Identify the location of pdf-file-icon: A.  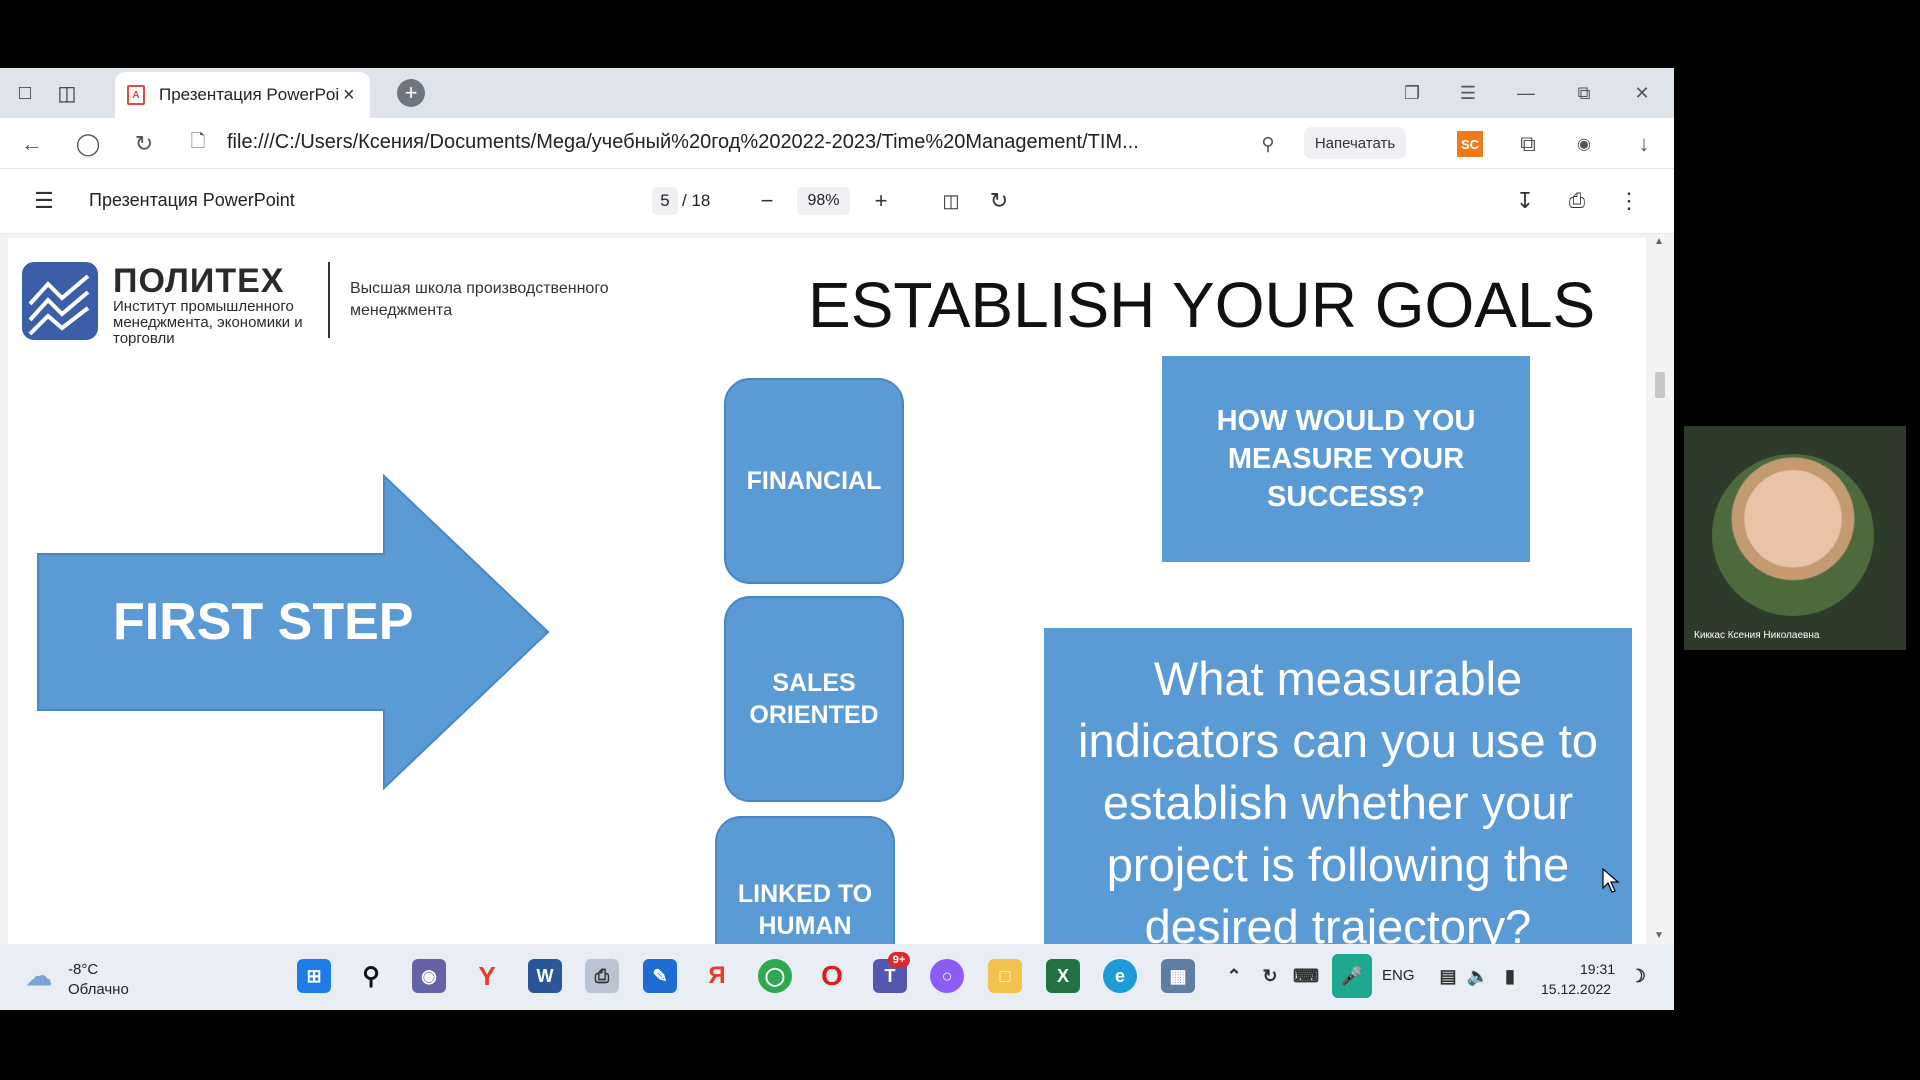
(136, 95).